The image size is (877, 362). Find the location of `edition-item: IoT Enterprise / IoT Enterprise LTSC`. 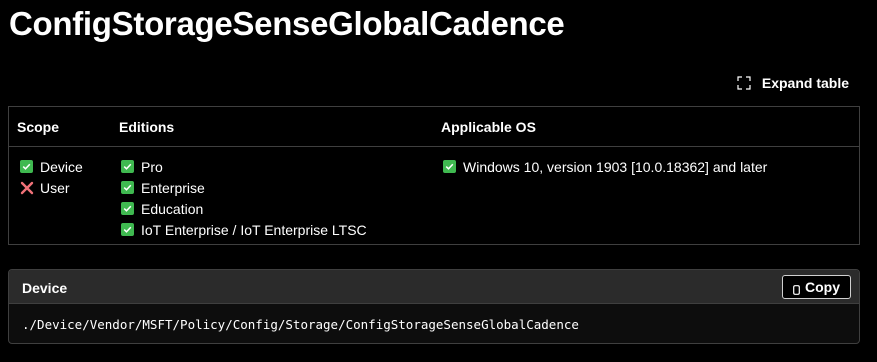

edition-item: IoT Enterprise / IoT Enterprise LTSC is located at coordinates (244, 229).